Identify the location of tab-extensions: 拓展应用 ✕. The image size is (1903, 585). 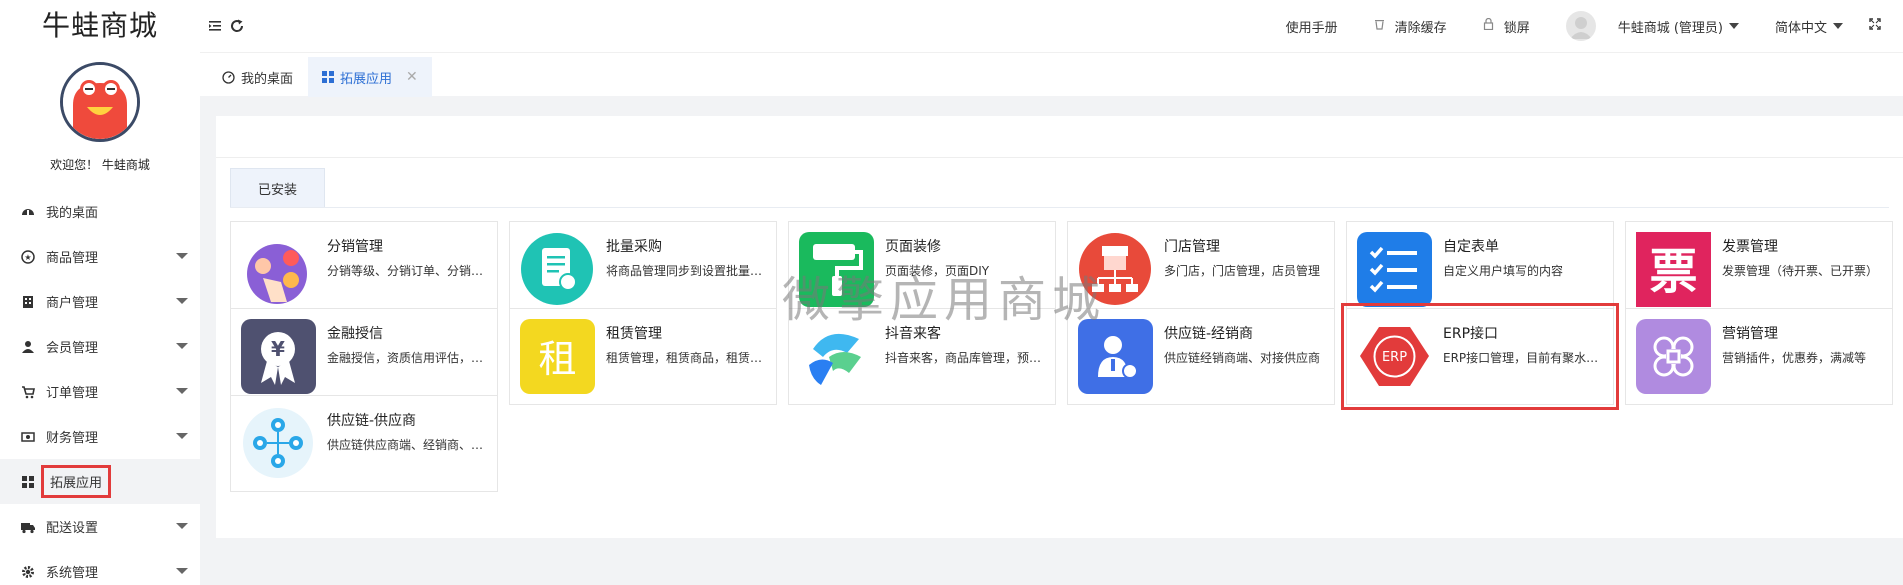
(370, 77).